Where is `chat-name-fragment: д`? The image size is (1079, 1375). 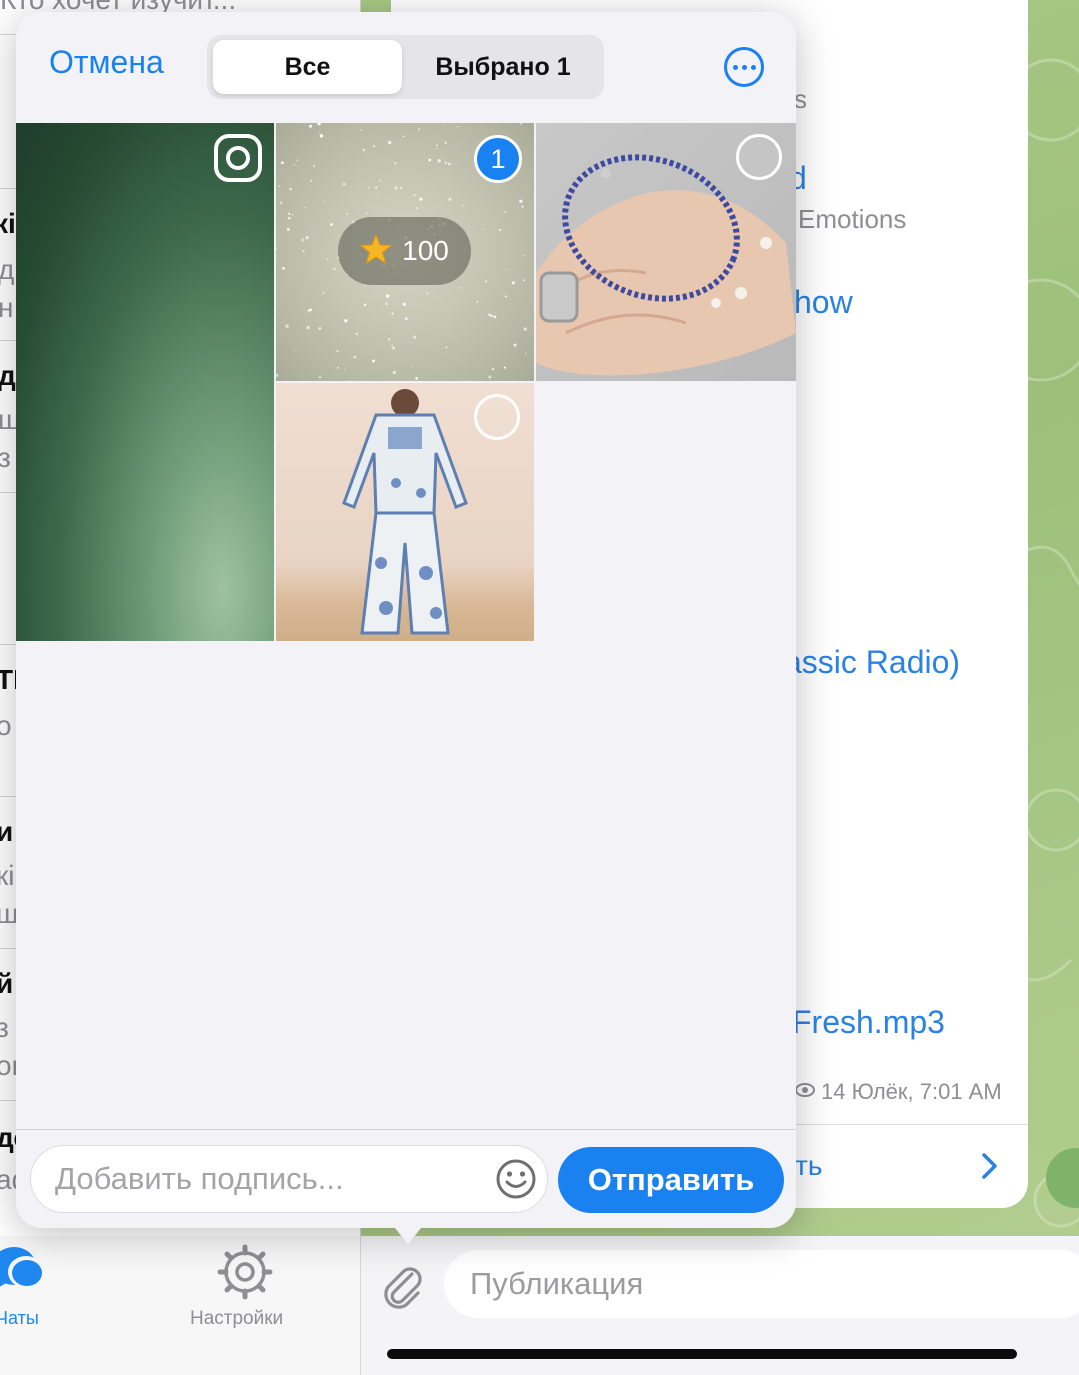 chat-name-fragment: д is located at coordinates (8, 376).